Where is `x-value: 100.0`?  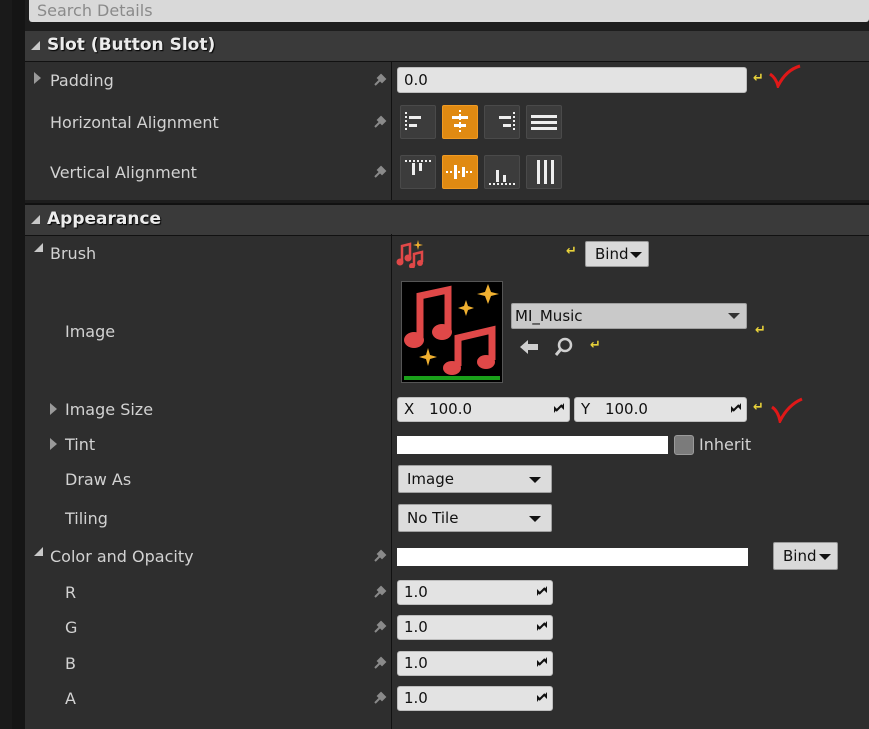 x-value: 100.0 is located at coordinates (451, 409).